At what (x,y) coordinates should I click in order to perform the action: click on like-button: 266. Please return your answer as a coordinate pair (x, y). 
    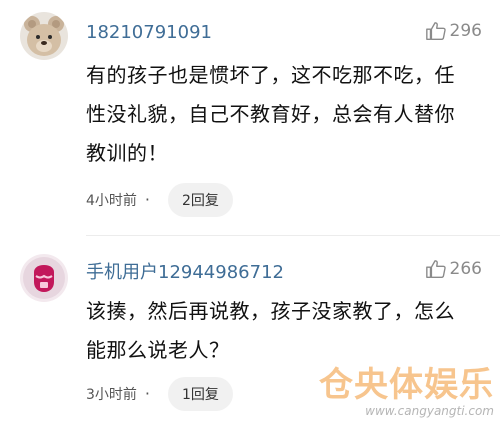
    Looking at the image, I should click on (453, 269).